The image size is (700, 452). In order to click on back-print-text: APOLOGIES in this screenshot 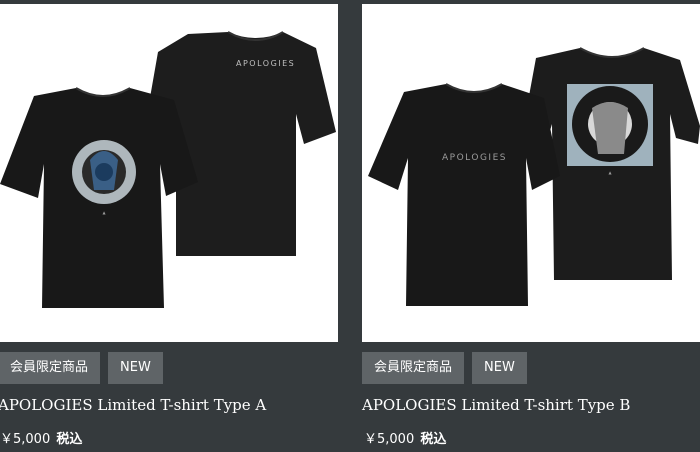, I will do `click(265, 63)`.